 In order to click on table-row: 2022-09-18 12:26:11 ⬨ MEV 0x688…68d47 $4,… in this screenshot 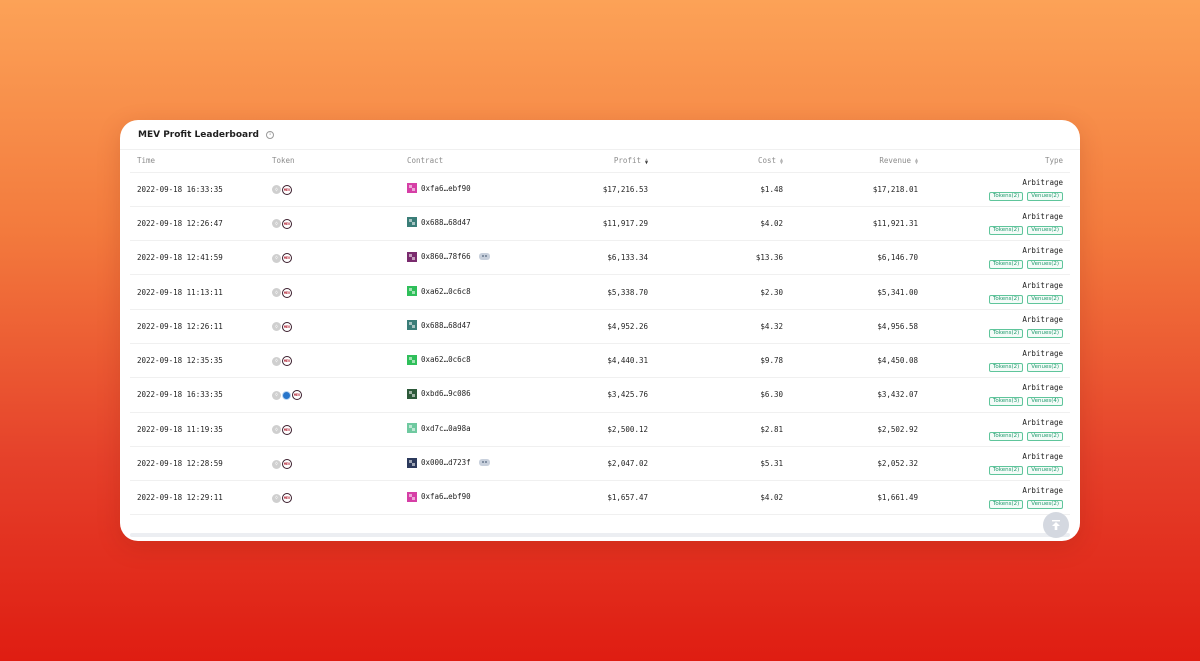, I will do `click(600, 326)`.